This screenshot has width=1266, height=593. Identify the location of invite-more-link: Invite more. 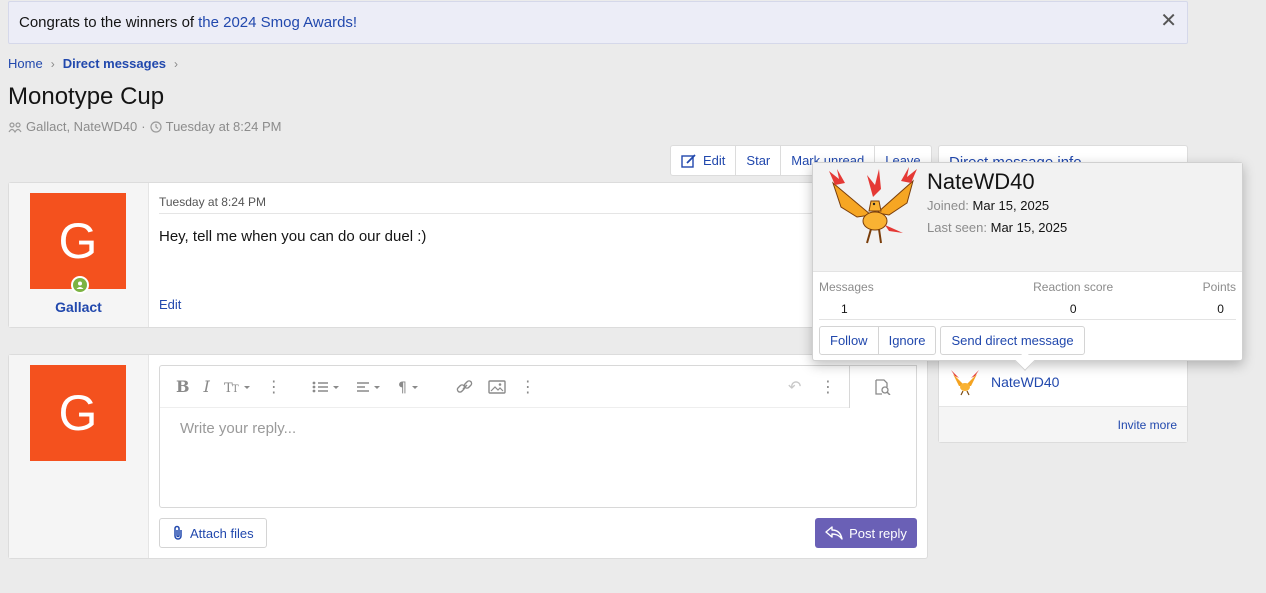
(1147, 425).